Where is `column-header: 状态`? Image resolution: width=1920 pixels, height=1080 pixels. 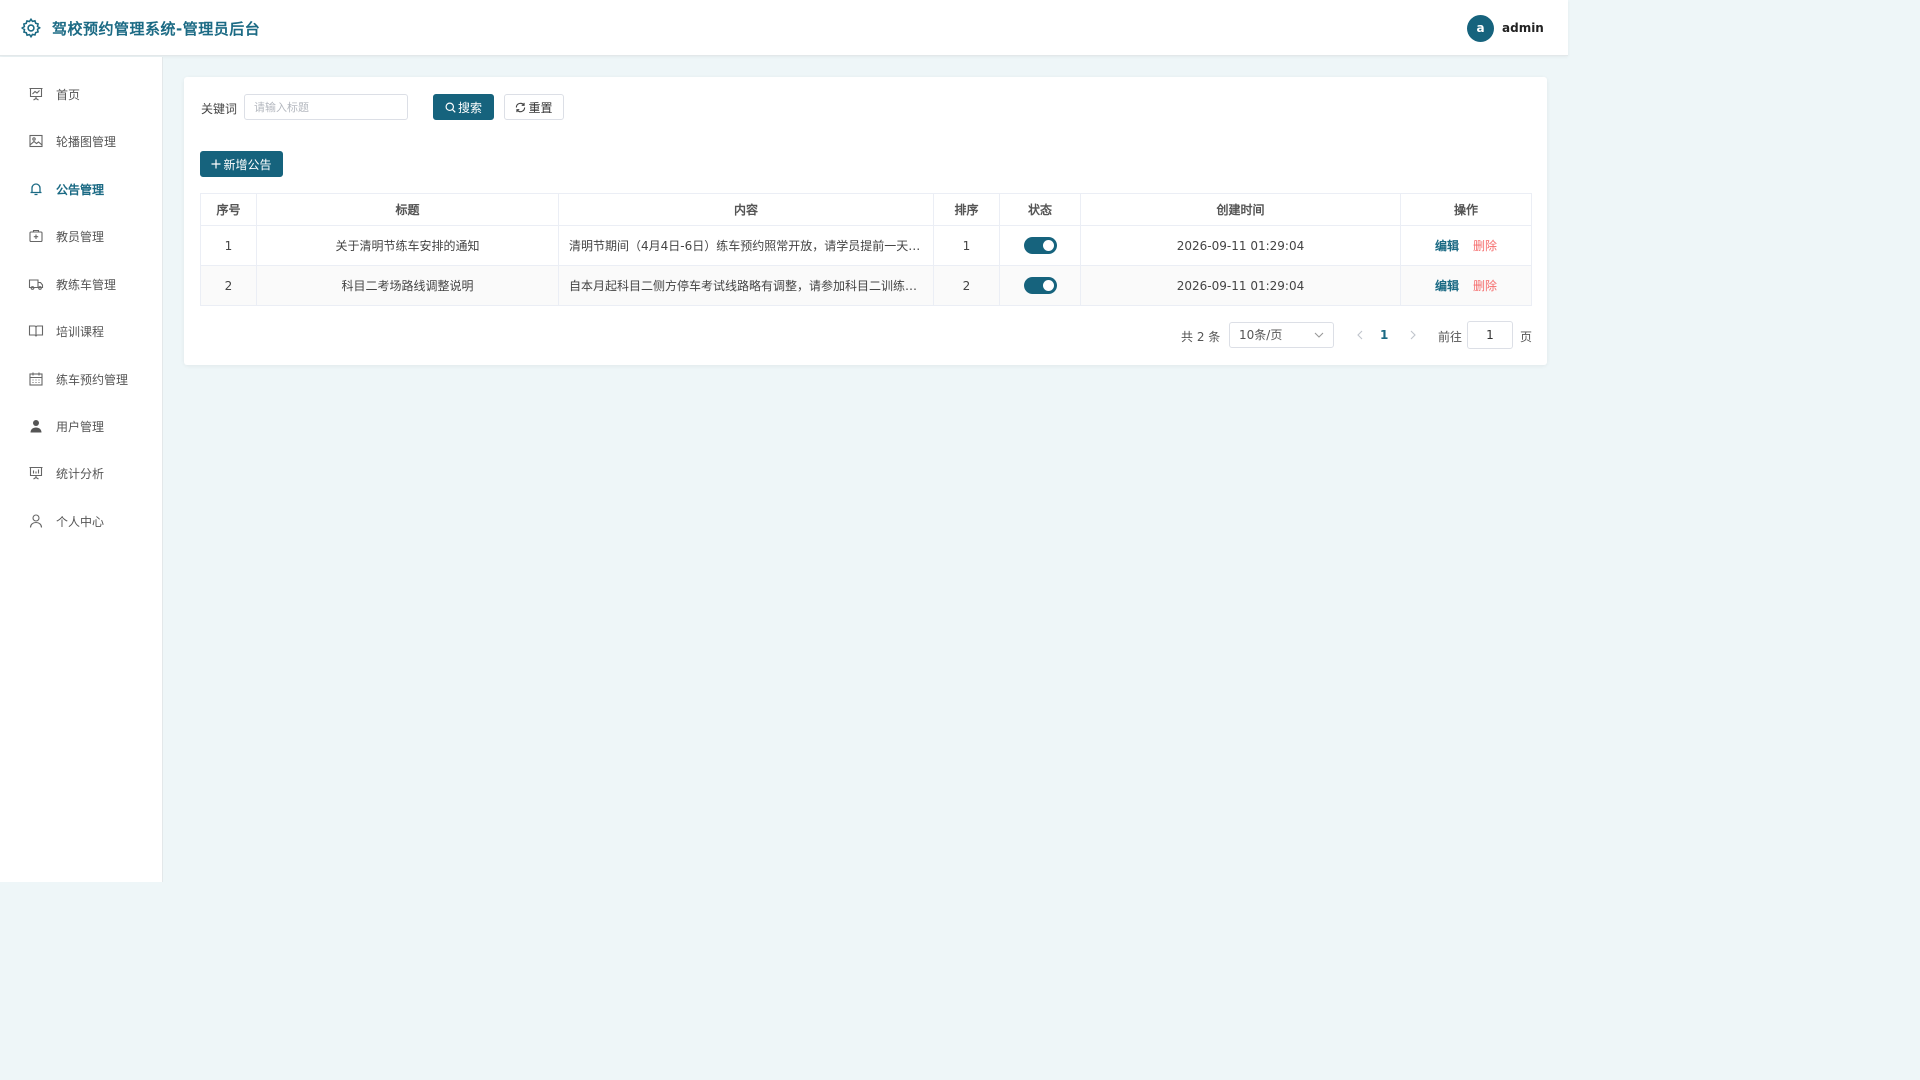 column-header: 状态 is located at coordinates (1040, 209).